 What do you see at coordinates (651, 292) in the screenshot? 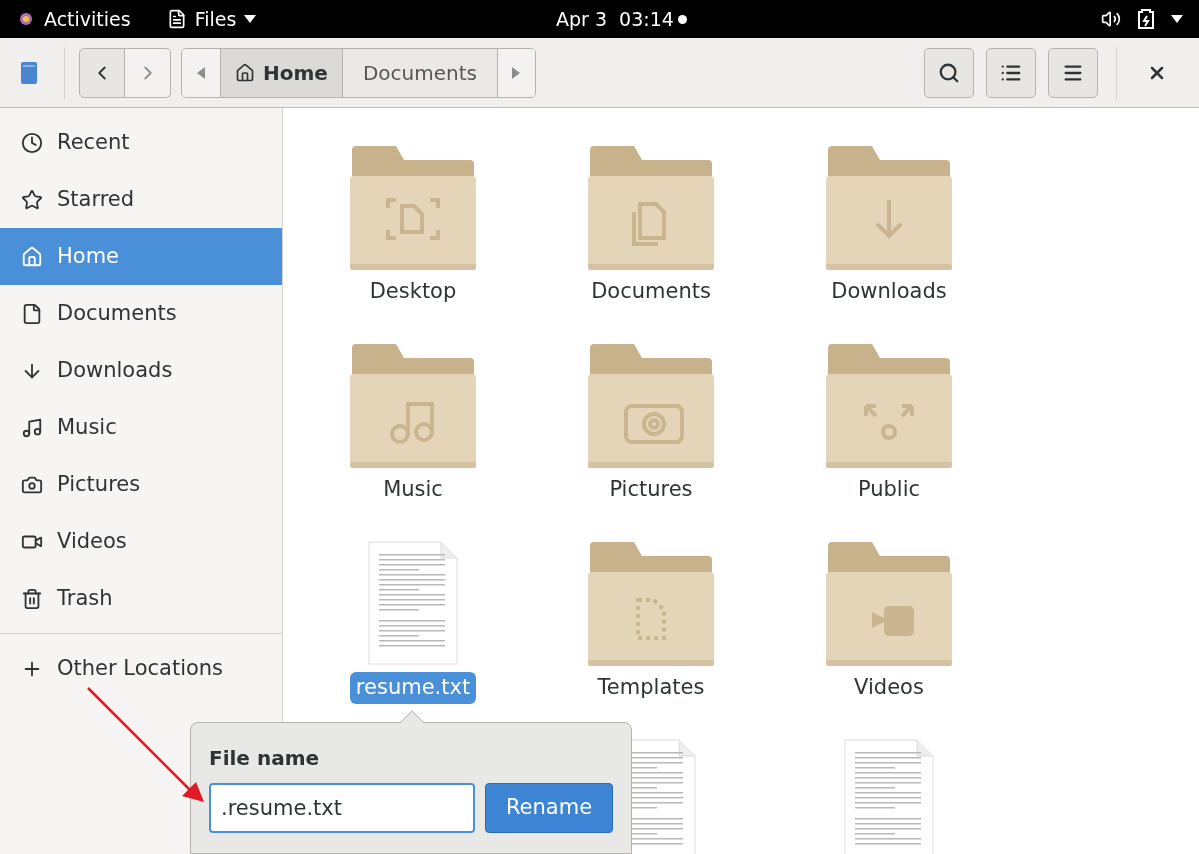
I see `file-name-label: Documents` at bounding box center [651, 292].